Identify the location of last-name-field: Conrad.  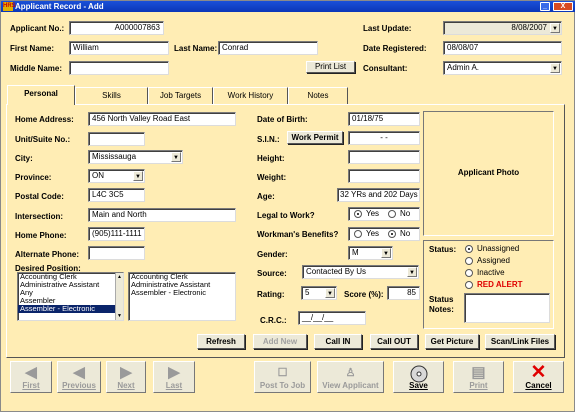
(268, 48).